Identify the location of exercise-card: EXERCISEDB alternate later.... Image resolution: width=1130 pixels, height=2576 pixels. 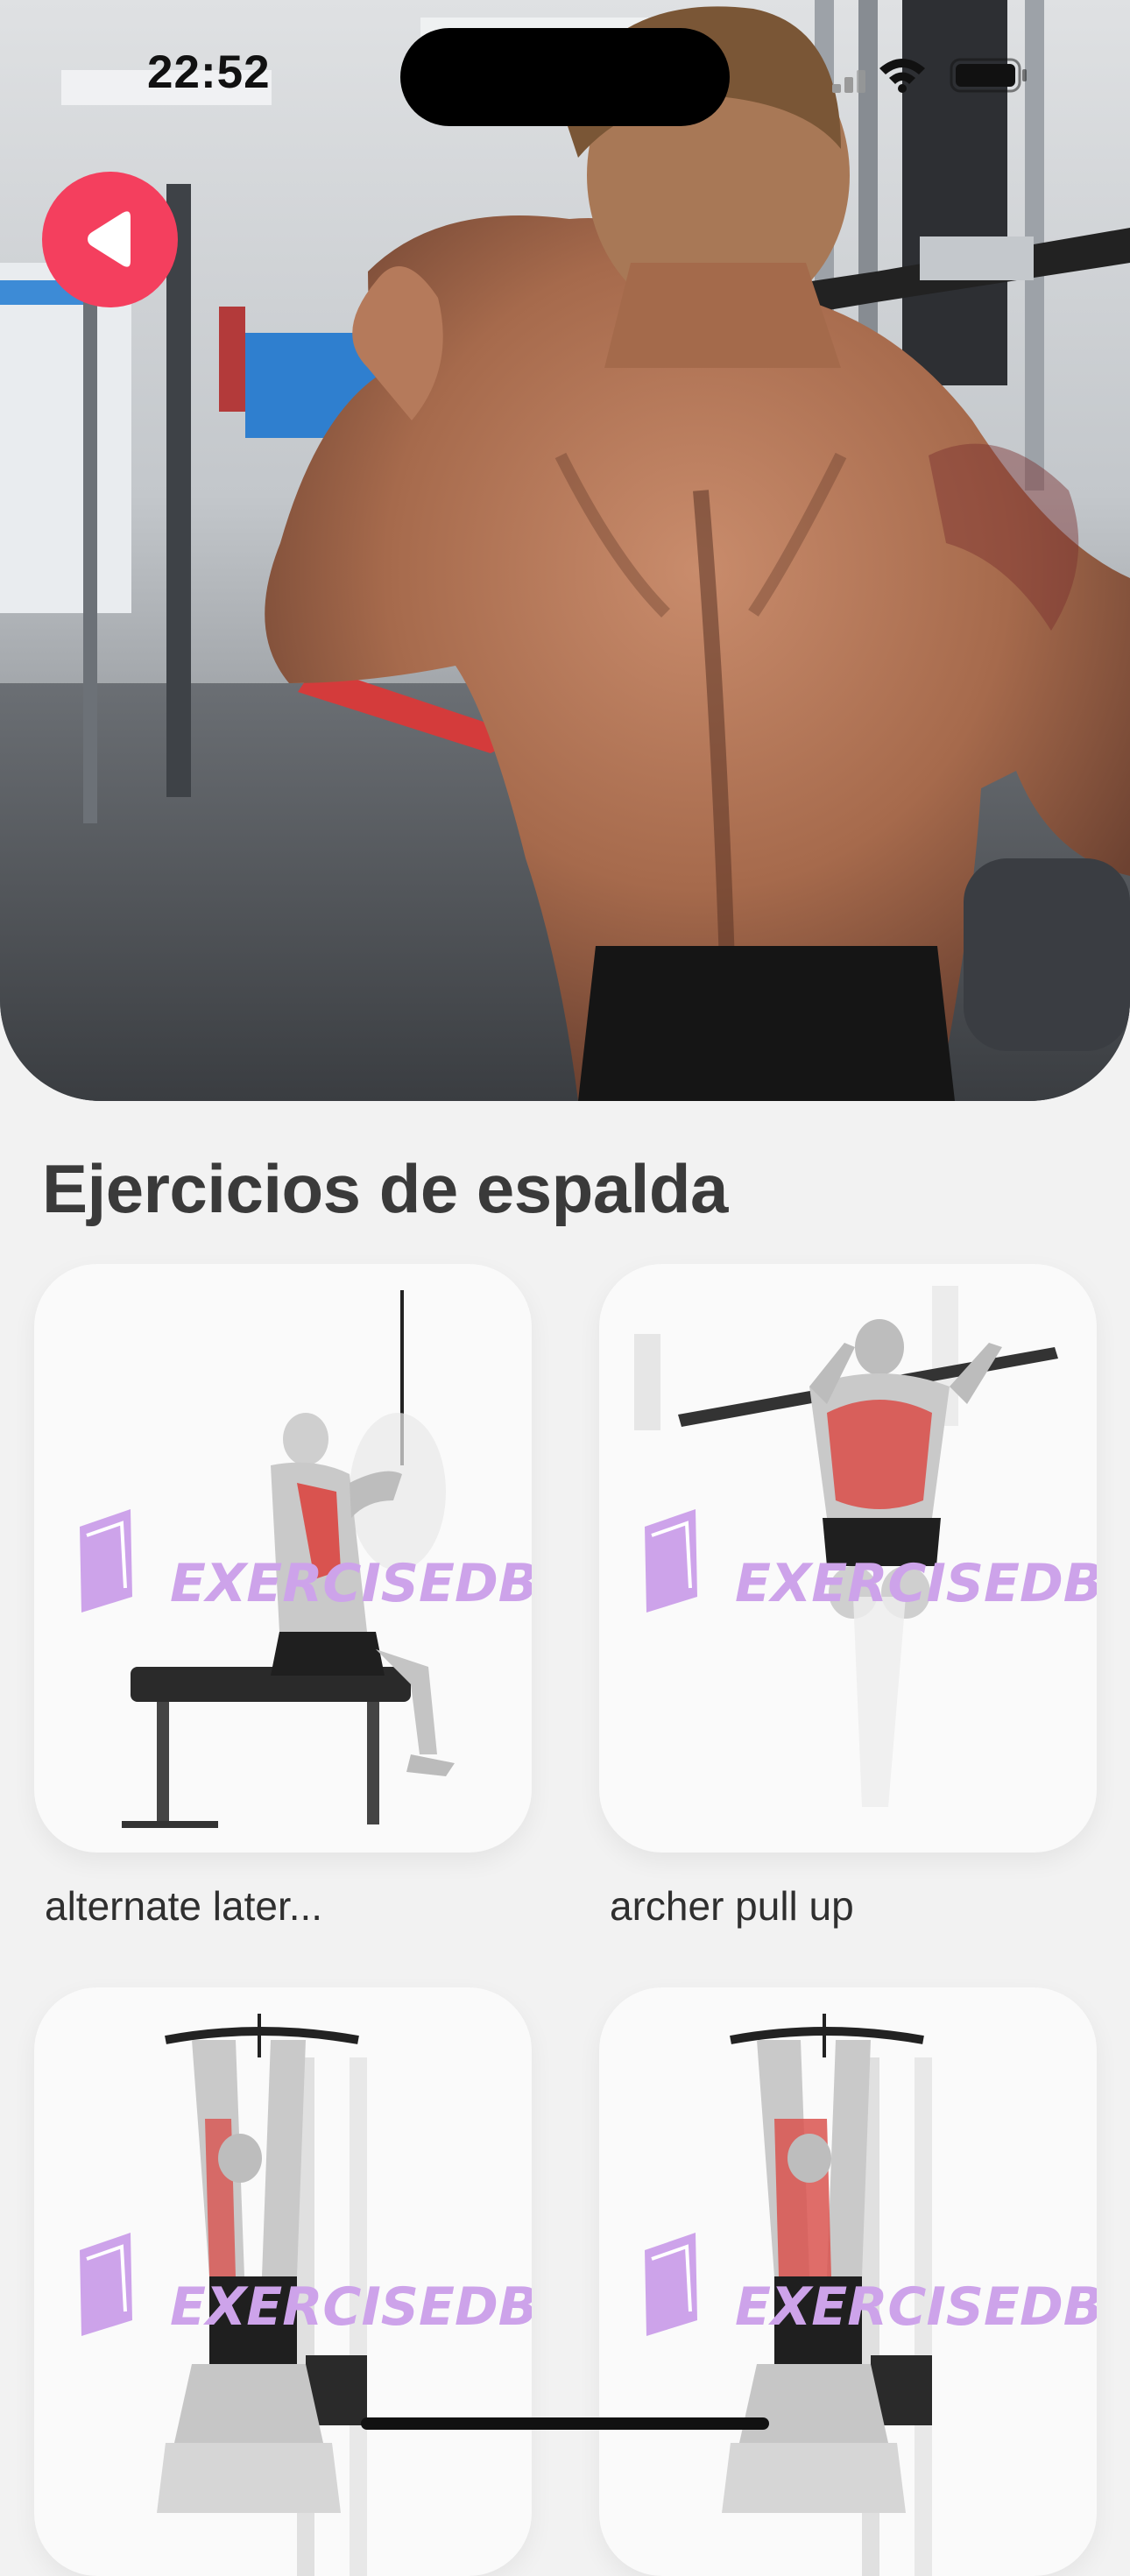
(283, 1596).